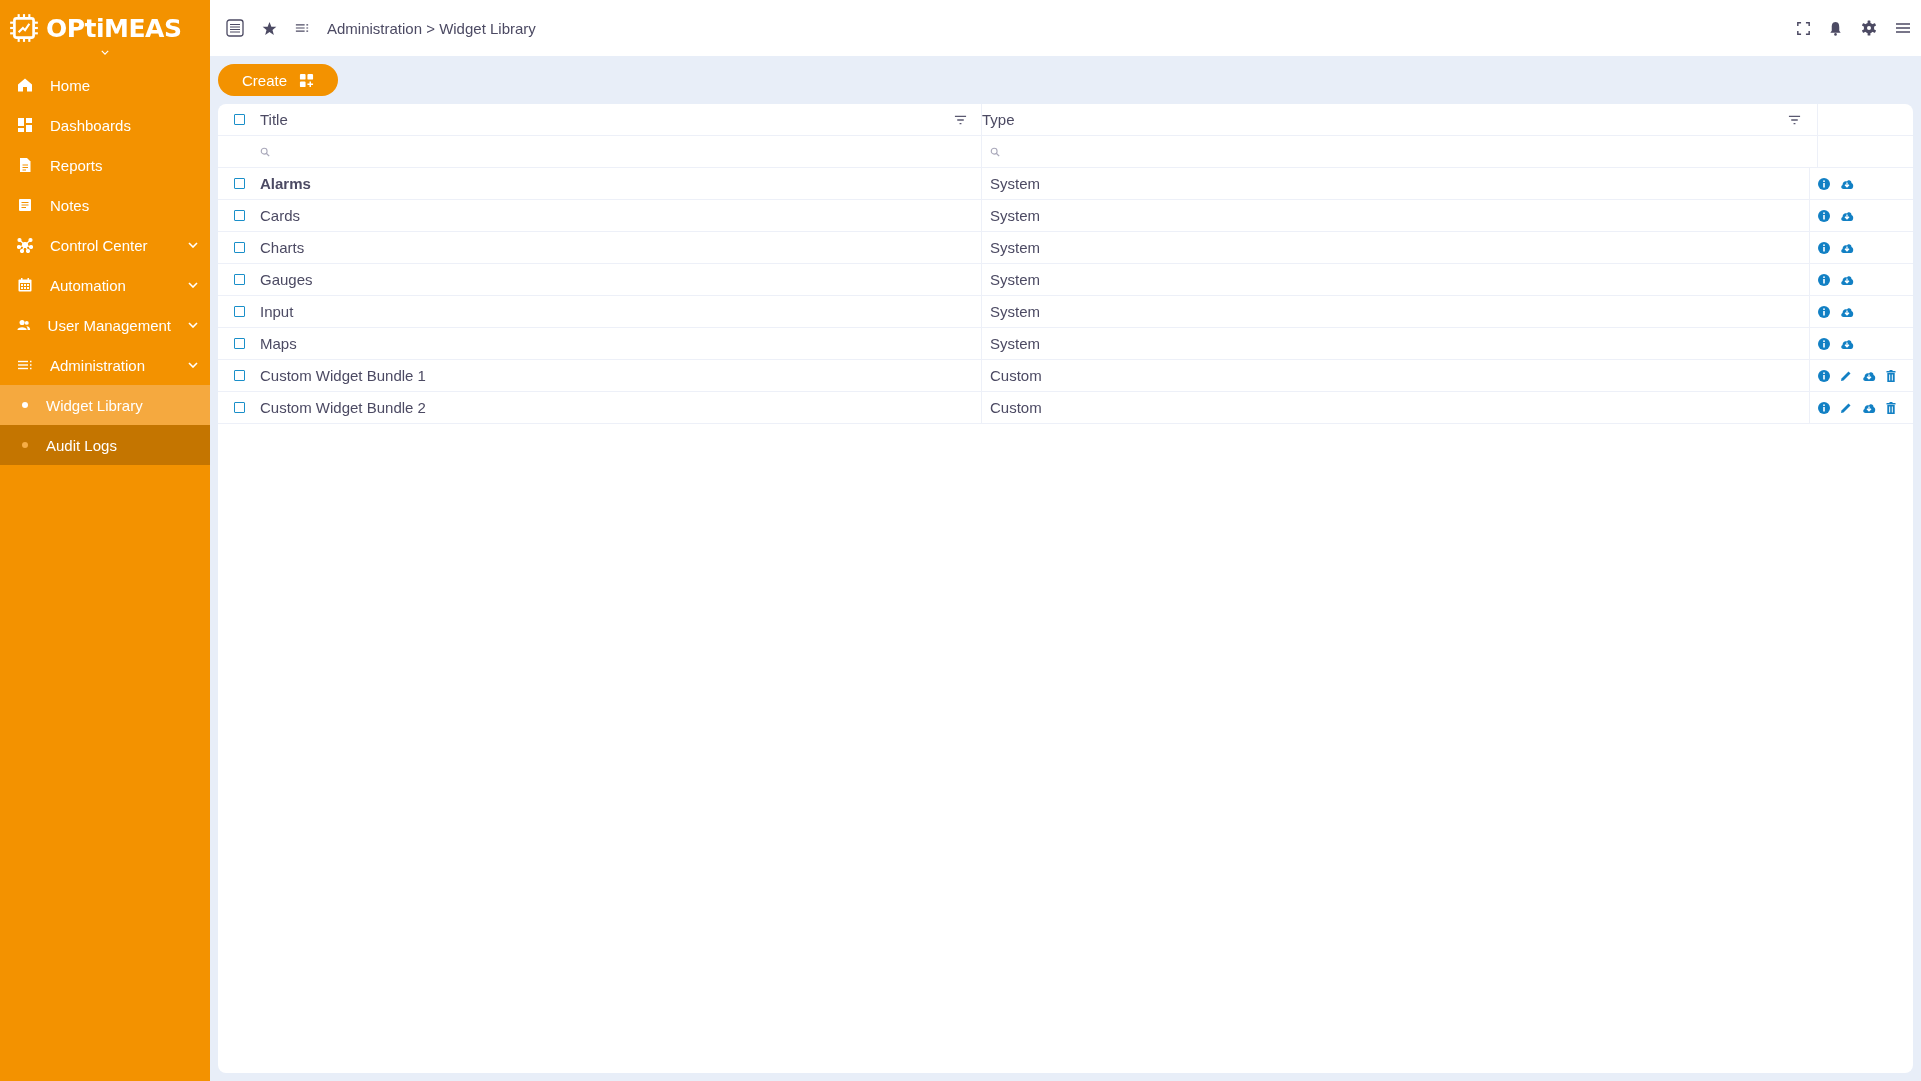 The width and height of the screenshot is (1921, 1081). I want to click on sidebar-item: Automation, so click(105, 285).